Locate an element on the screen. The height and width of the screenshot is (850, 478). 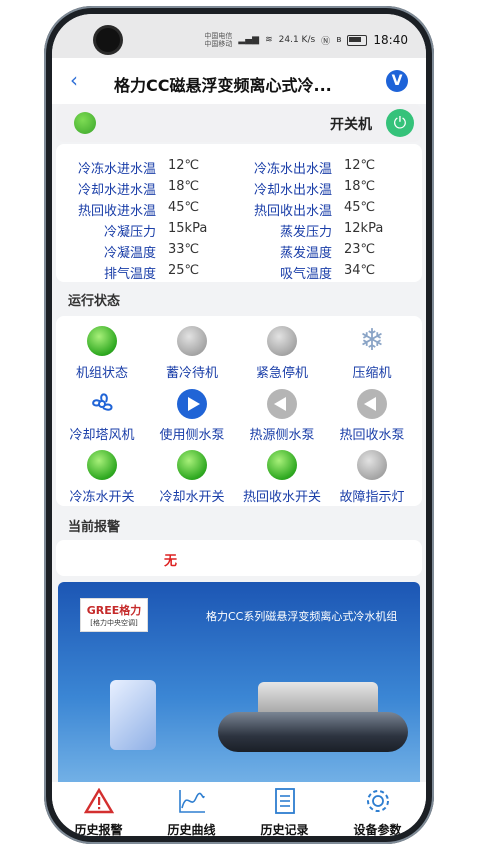
status-bar: 中国电信 中国移动 ▂▄▆ ≋ 24.1 K/s Ⓝ ʙ 18:40 is located at coordinates (239, 36).